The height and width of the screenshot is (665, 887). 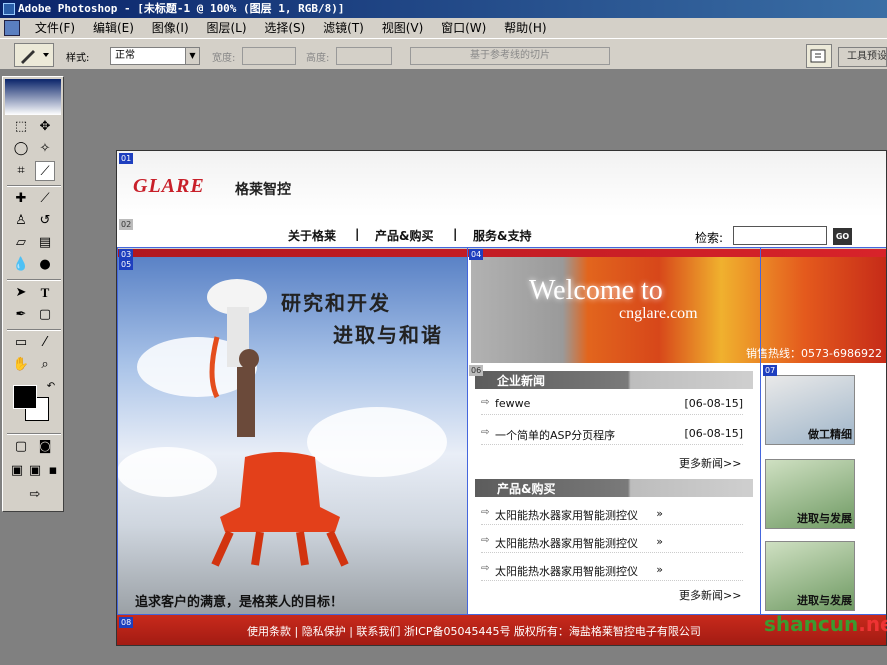 What do you see at coordinates (21, 447) in the screenshot?
I see `standard-mode-icon: ▢` at bounding box center [21, 447].